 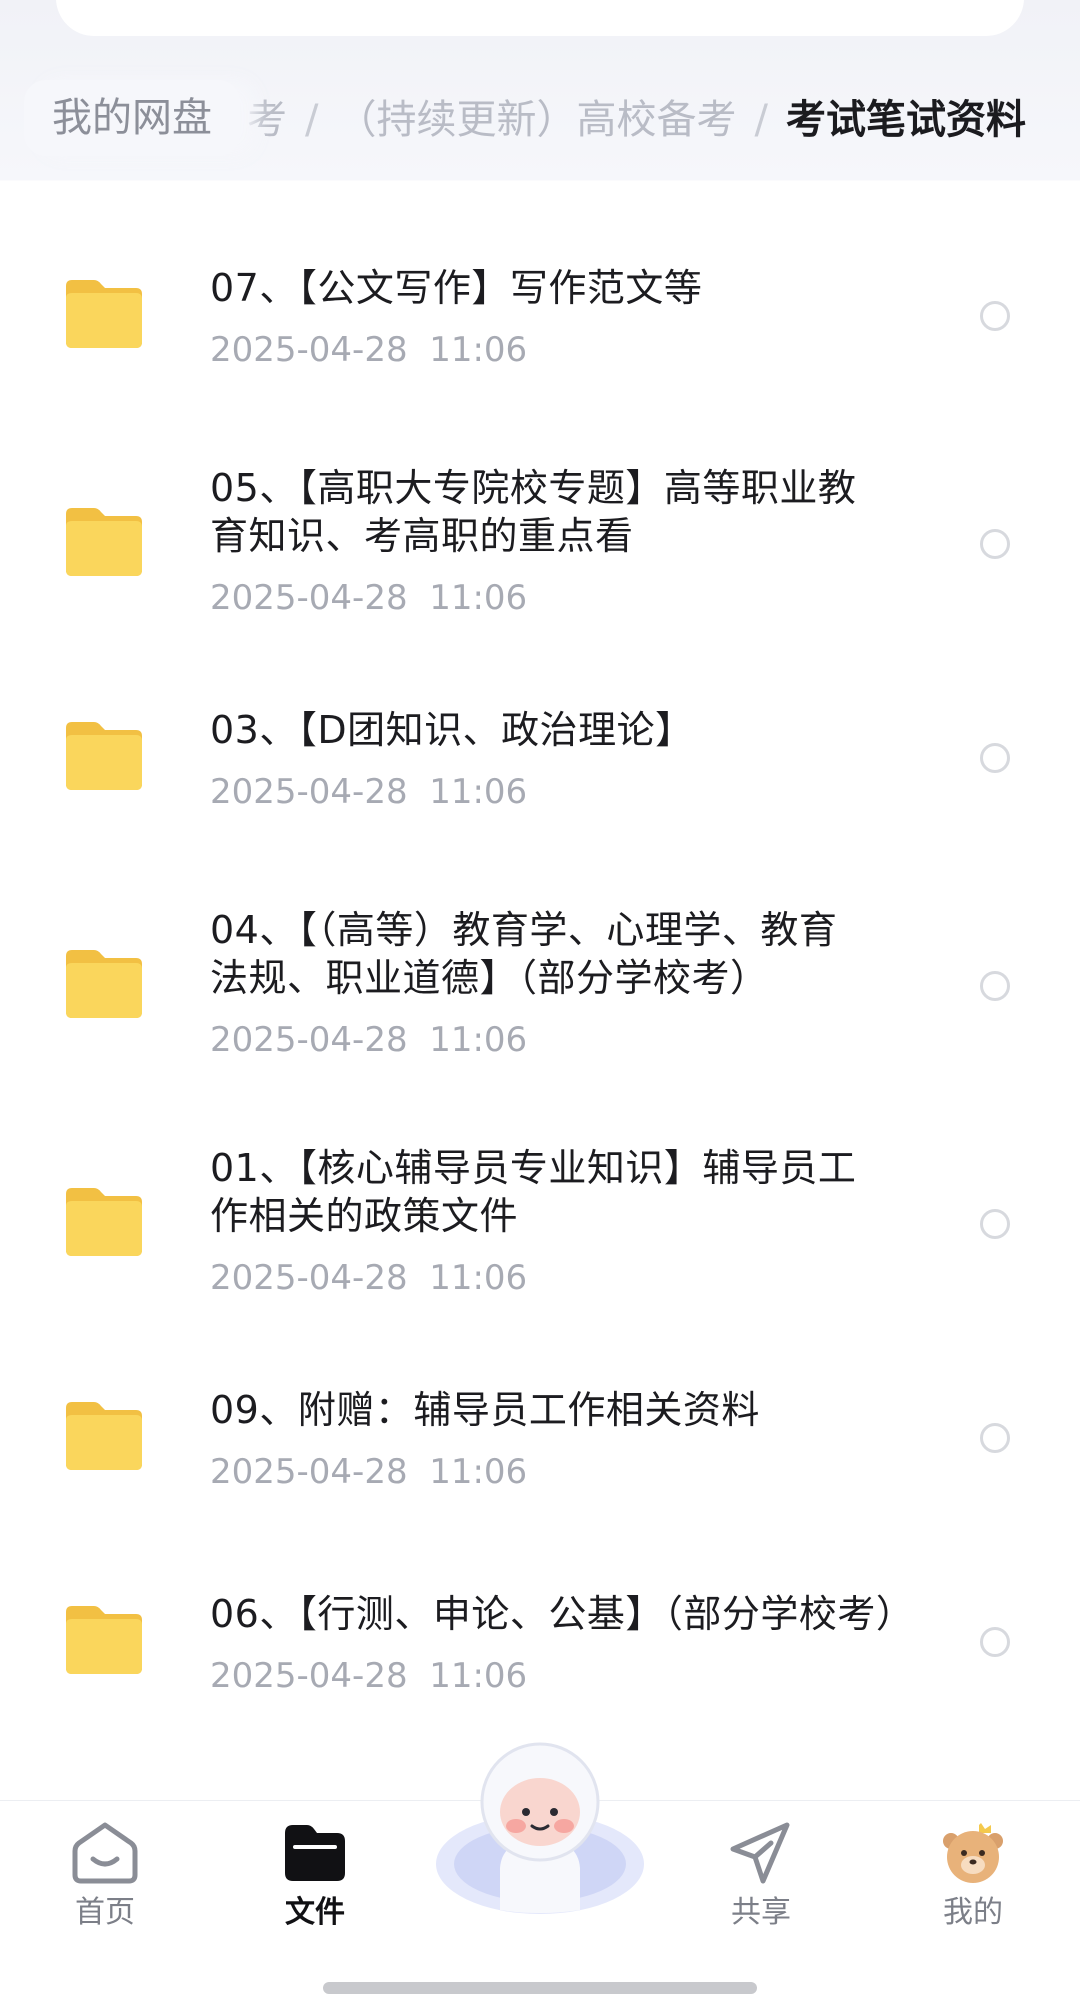 I want to click on tab-files-label: 文件, so click(x=315, y=1912).